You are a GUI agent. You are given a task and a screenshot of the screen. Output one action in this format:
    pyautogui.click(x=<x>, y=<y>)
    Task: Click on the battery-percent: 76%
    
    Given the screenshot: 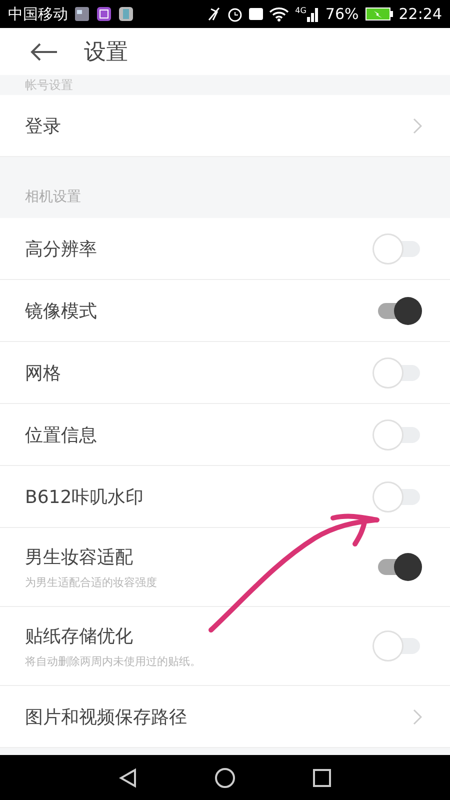 What is the action you would take?
    pyautogui.click(x=342, y=14)
    